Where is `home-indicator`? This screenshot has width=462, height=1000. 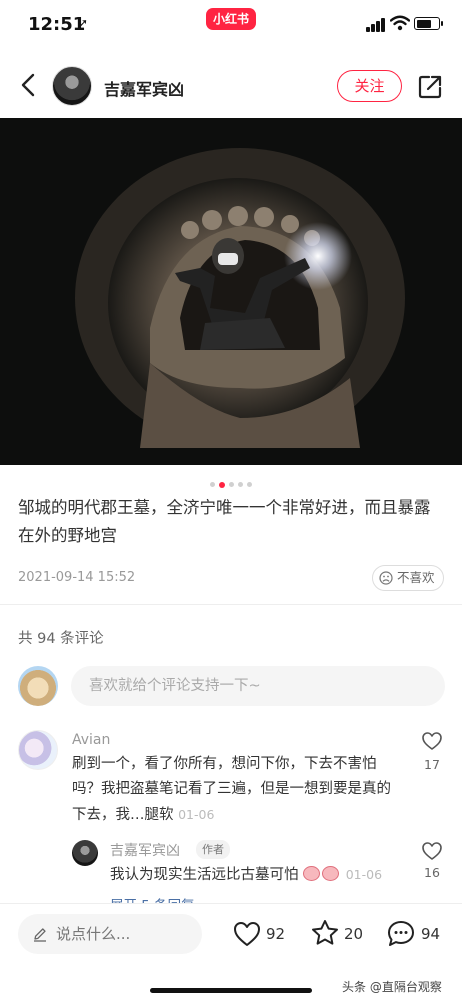 home-indicator is located at coordinates (231, 990).